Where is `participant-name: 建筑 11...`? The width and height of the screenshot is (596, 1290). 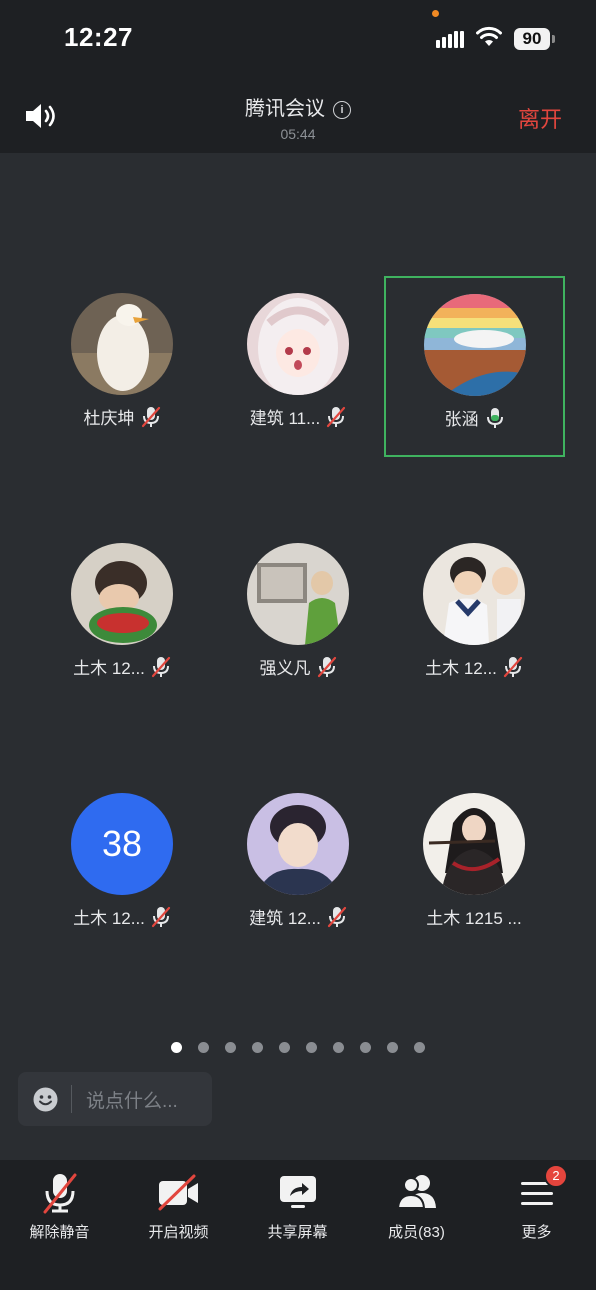
participant-name: 建筑 11... is located at coordinates (285, 418).